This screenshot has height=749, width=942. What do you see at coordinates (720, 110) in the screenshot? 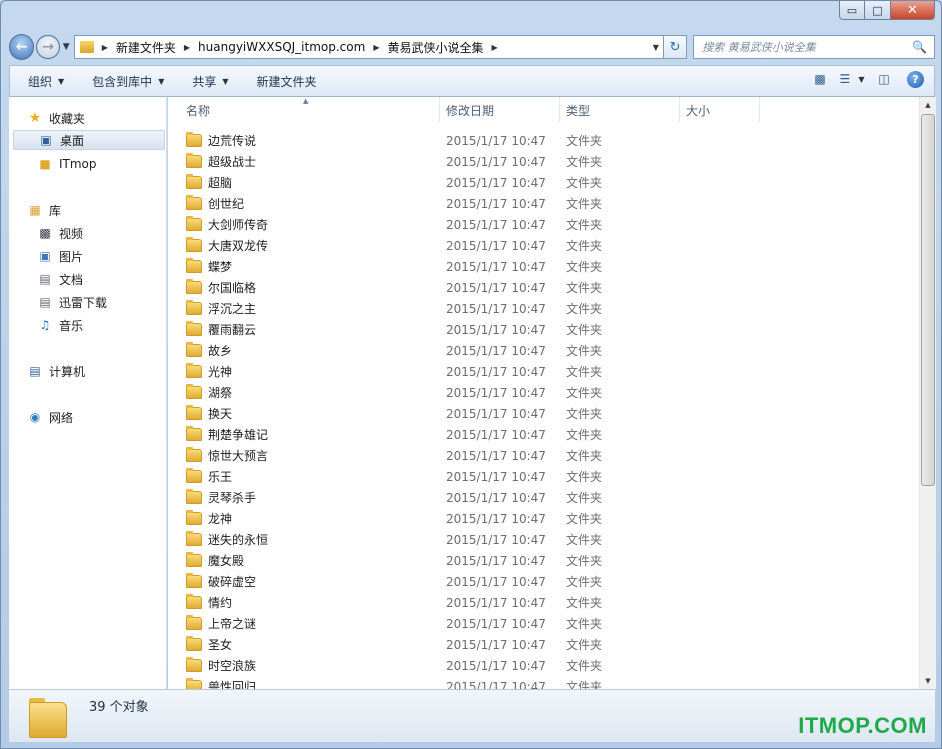
I see `column-header-size: 大小` at bounding box center [720, 110].